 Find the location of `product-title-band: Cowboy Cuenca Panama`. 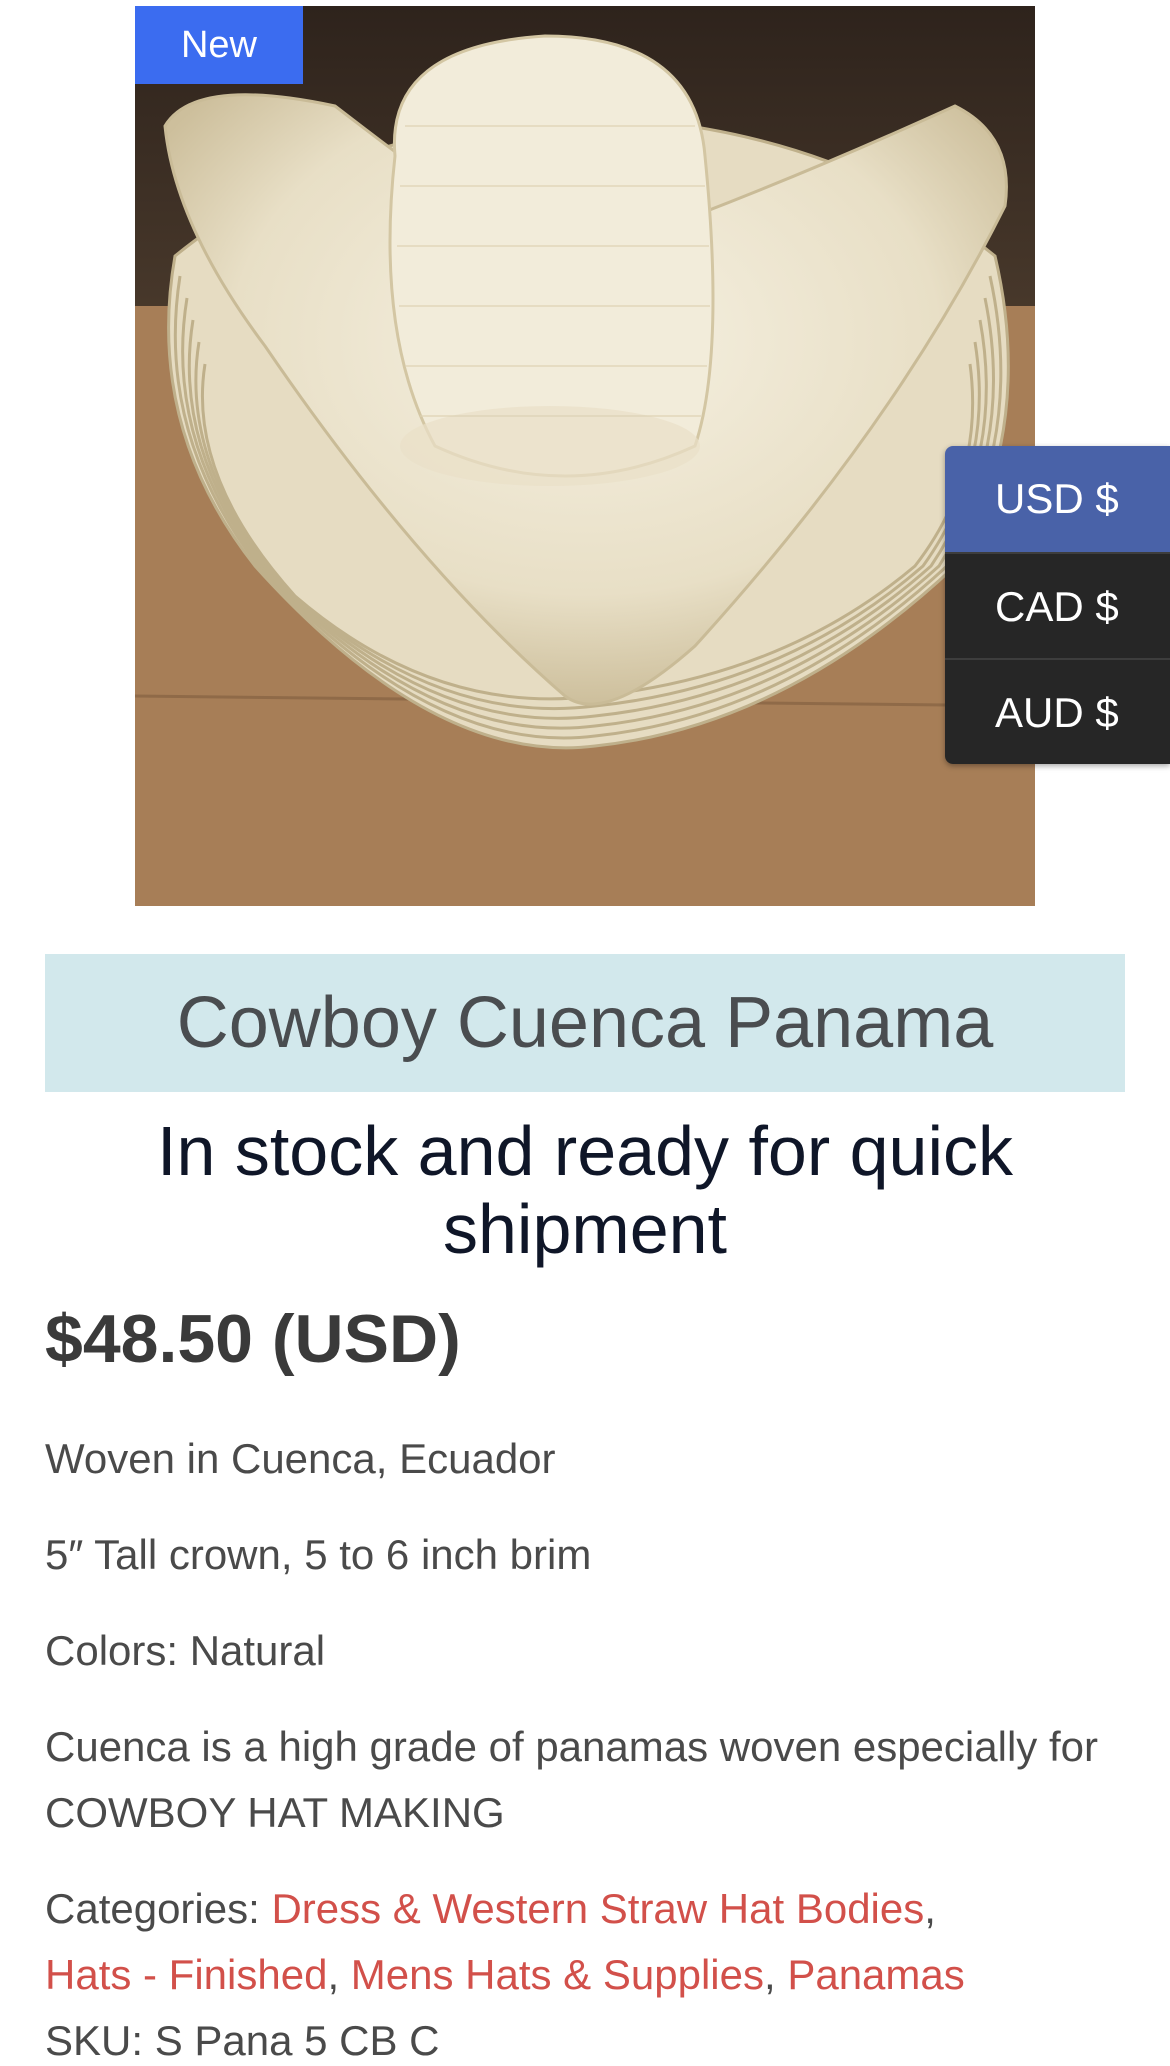

product-title-band: Cowboy Cuenca Panama is located at coordinates (585, 1023).